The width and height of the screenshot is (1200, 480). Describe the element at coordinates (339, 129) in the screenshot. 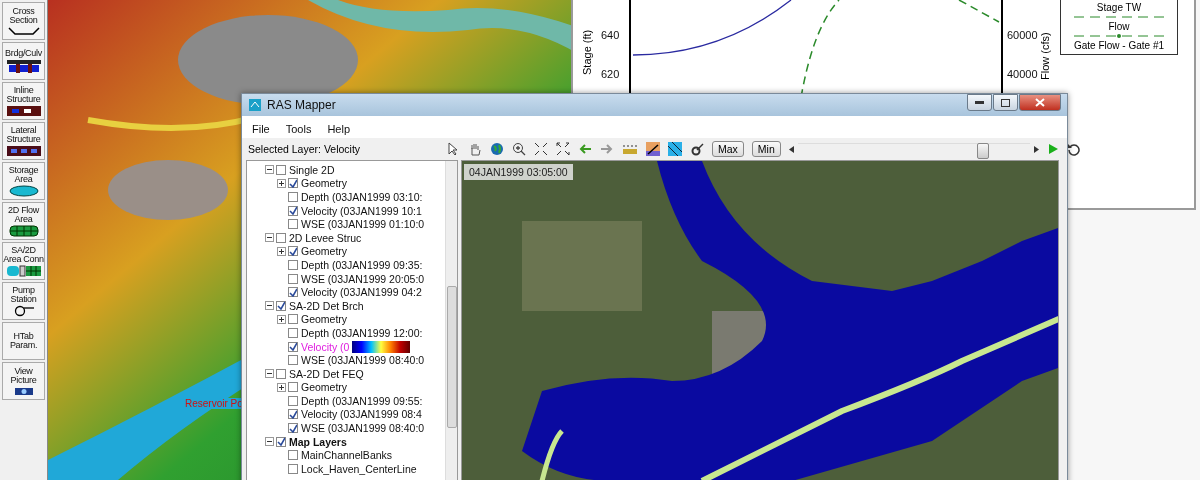

I see `menu-item: Help` at that location.